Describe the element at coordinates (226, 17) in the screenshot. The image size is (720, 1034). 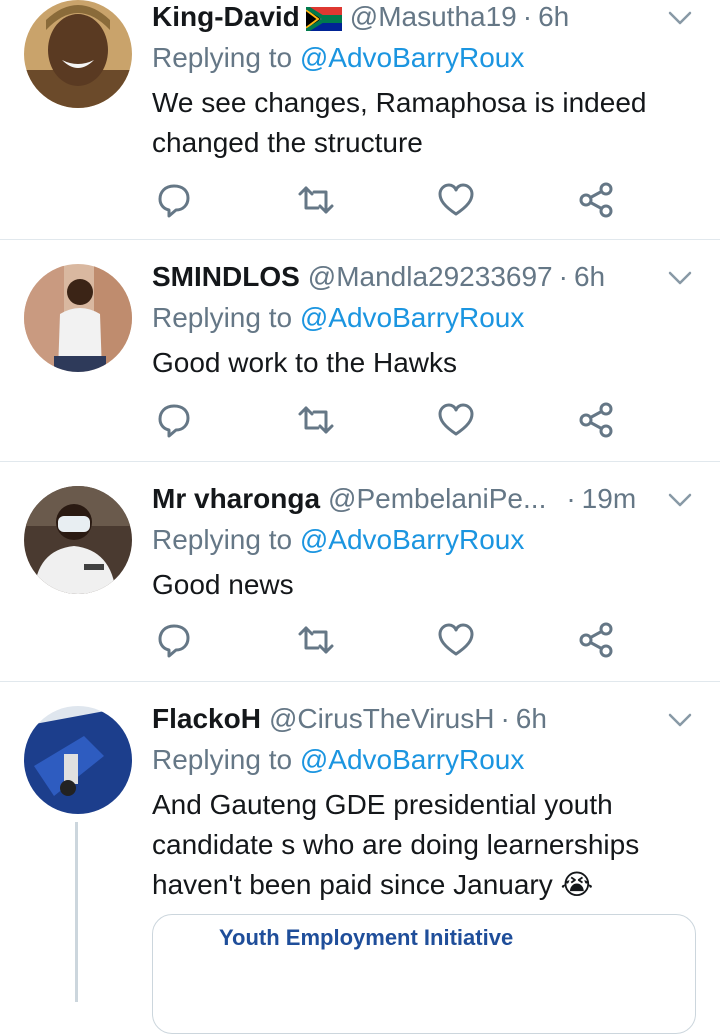
I see `display-name: King-David` at that location.